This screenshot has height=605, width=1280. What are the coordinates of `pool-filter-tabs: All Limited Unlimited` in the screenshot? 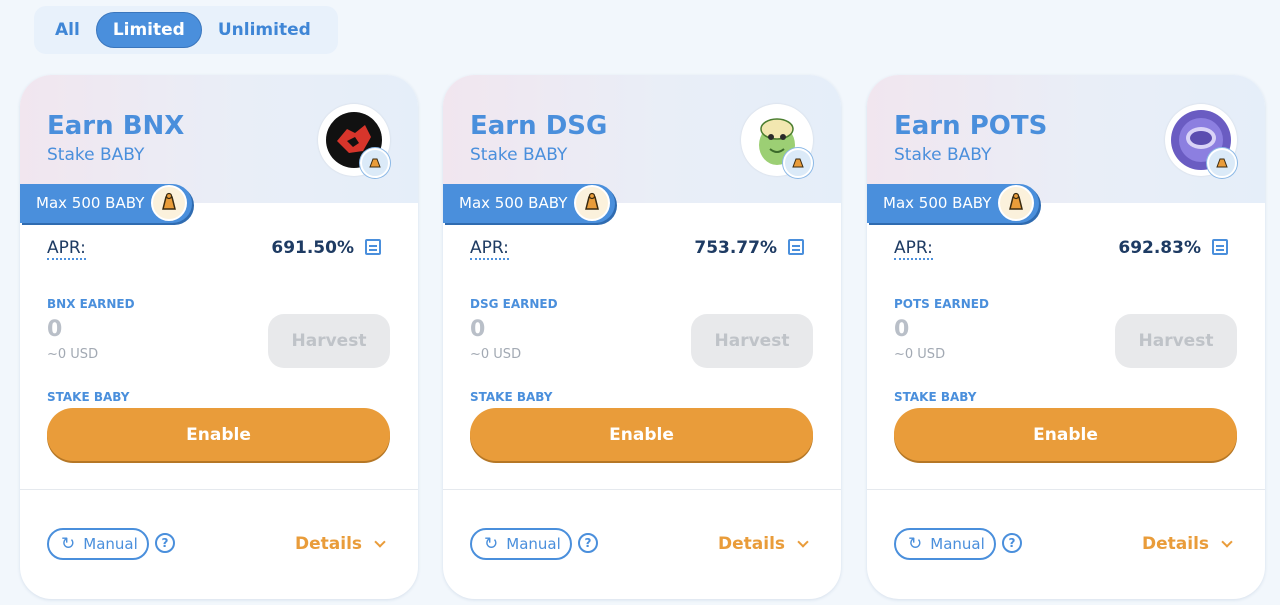 It's located at (186, 30).